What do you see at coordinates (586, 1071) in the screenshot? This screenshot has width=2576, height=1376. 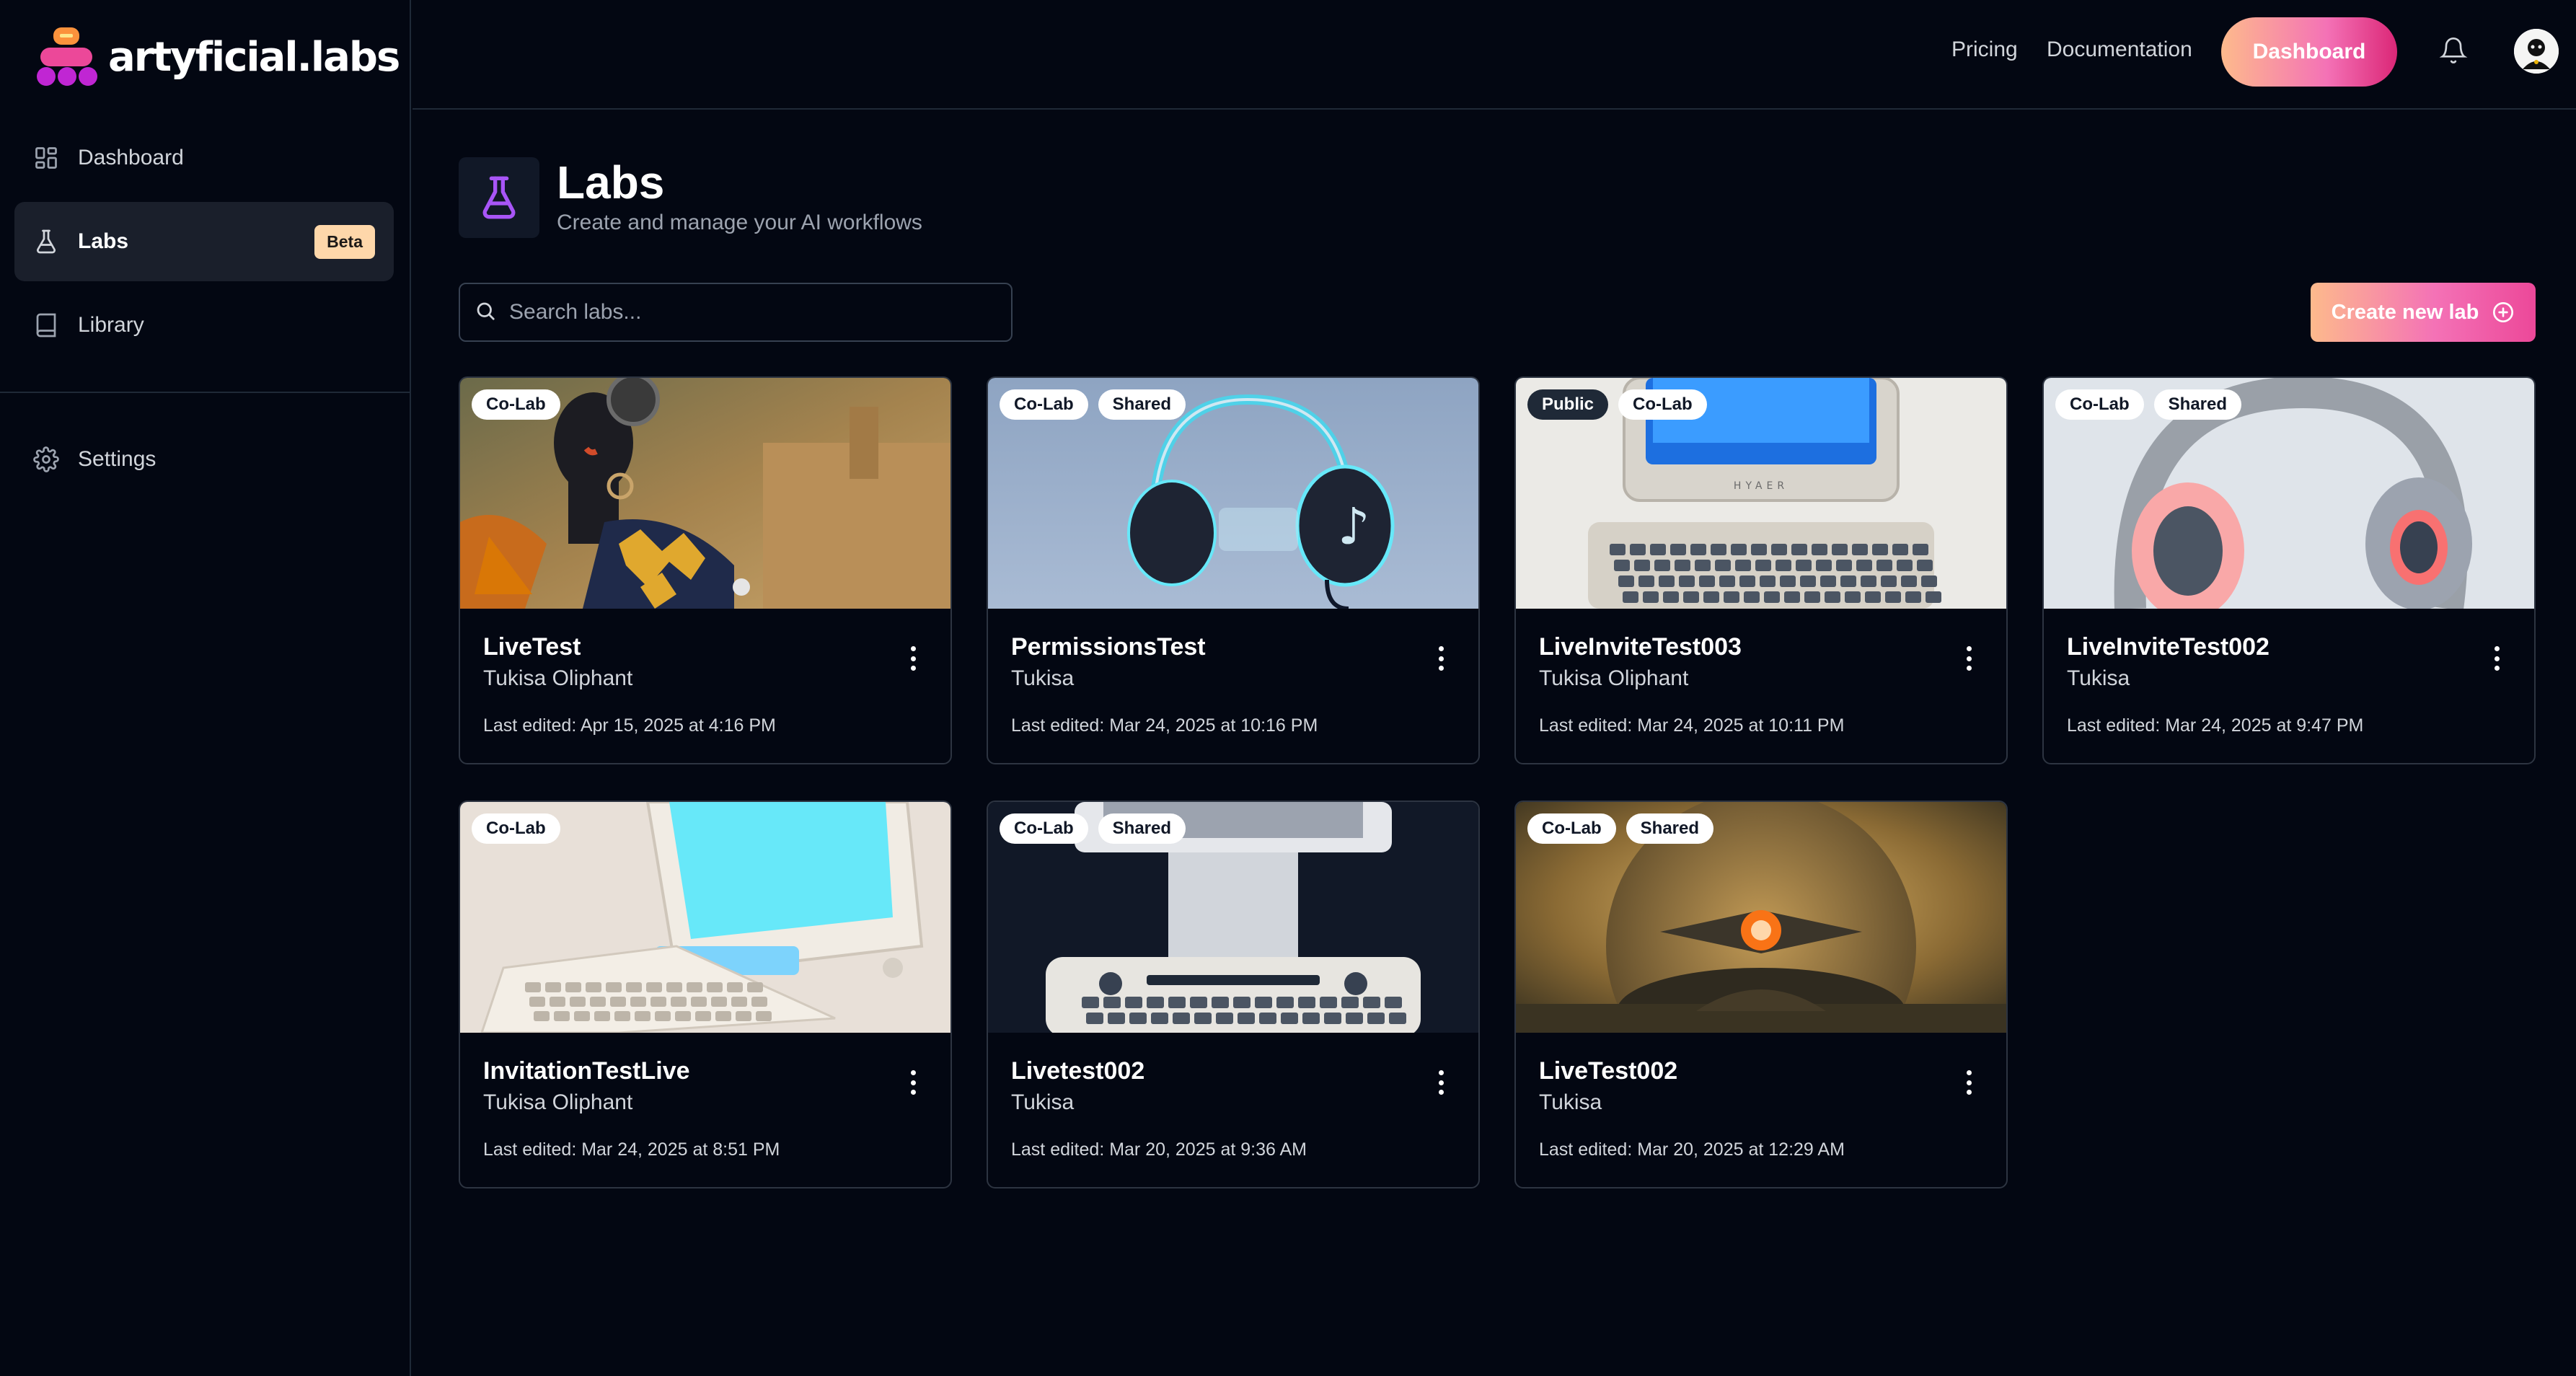 I see `lab-title: InvitationTestLive` at bounding box center [586, 1071].